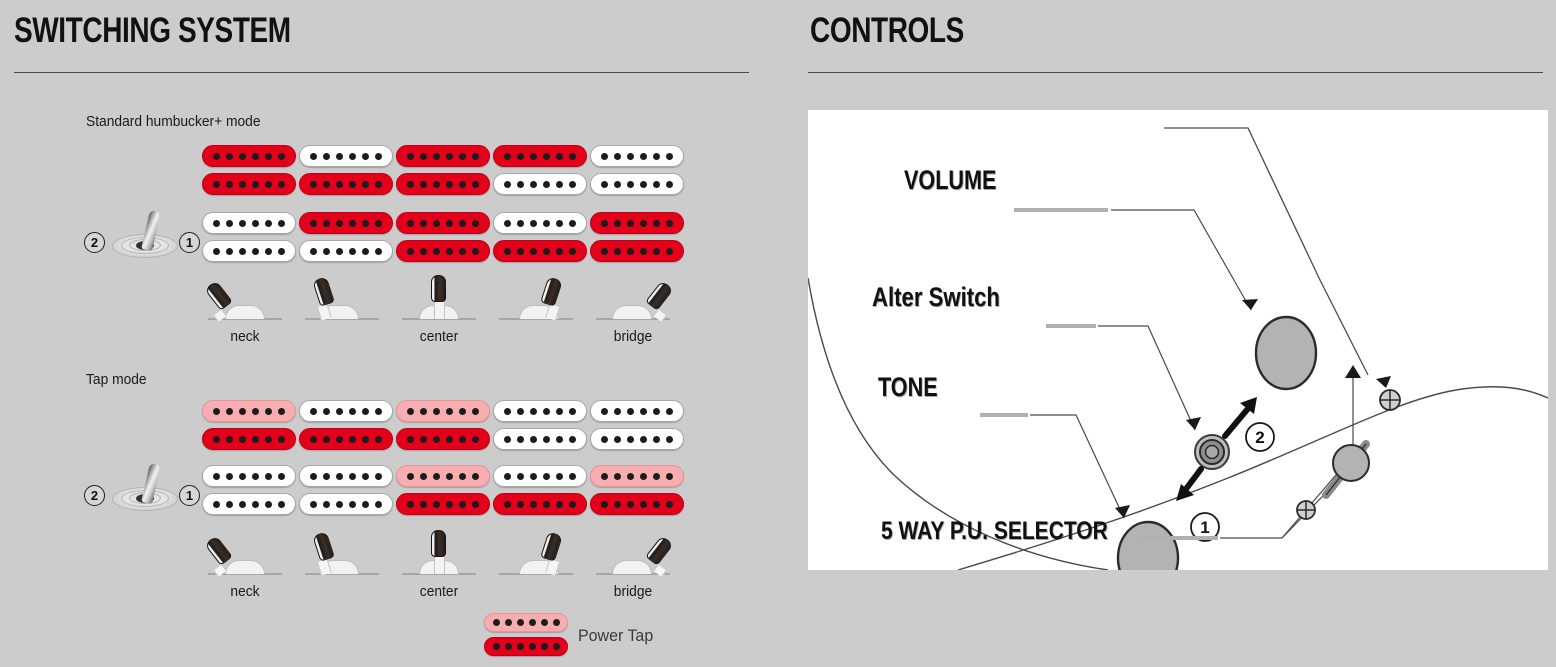 This screenshot has width=1556, height=667. What do you see at coordinates (637, 170) in the screenshot?
I see `pickup-humbucker-r1-c5` at bounding box center [637, 170].